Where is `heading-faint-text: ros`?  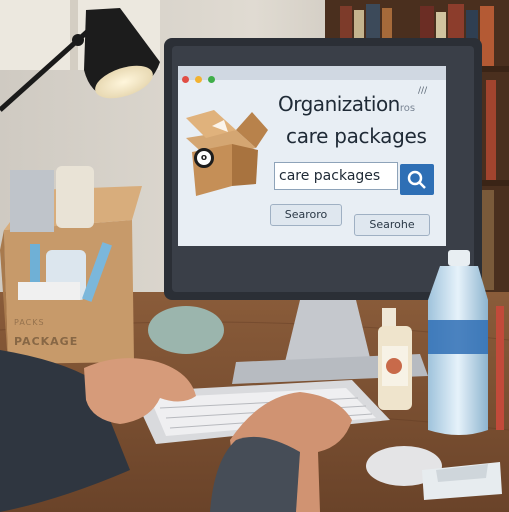 heading-faint-text: ros is located at coordinates (407, 108).